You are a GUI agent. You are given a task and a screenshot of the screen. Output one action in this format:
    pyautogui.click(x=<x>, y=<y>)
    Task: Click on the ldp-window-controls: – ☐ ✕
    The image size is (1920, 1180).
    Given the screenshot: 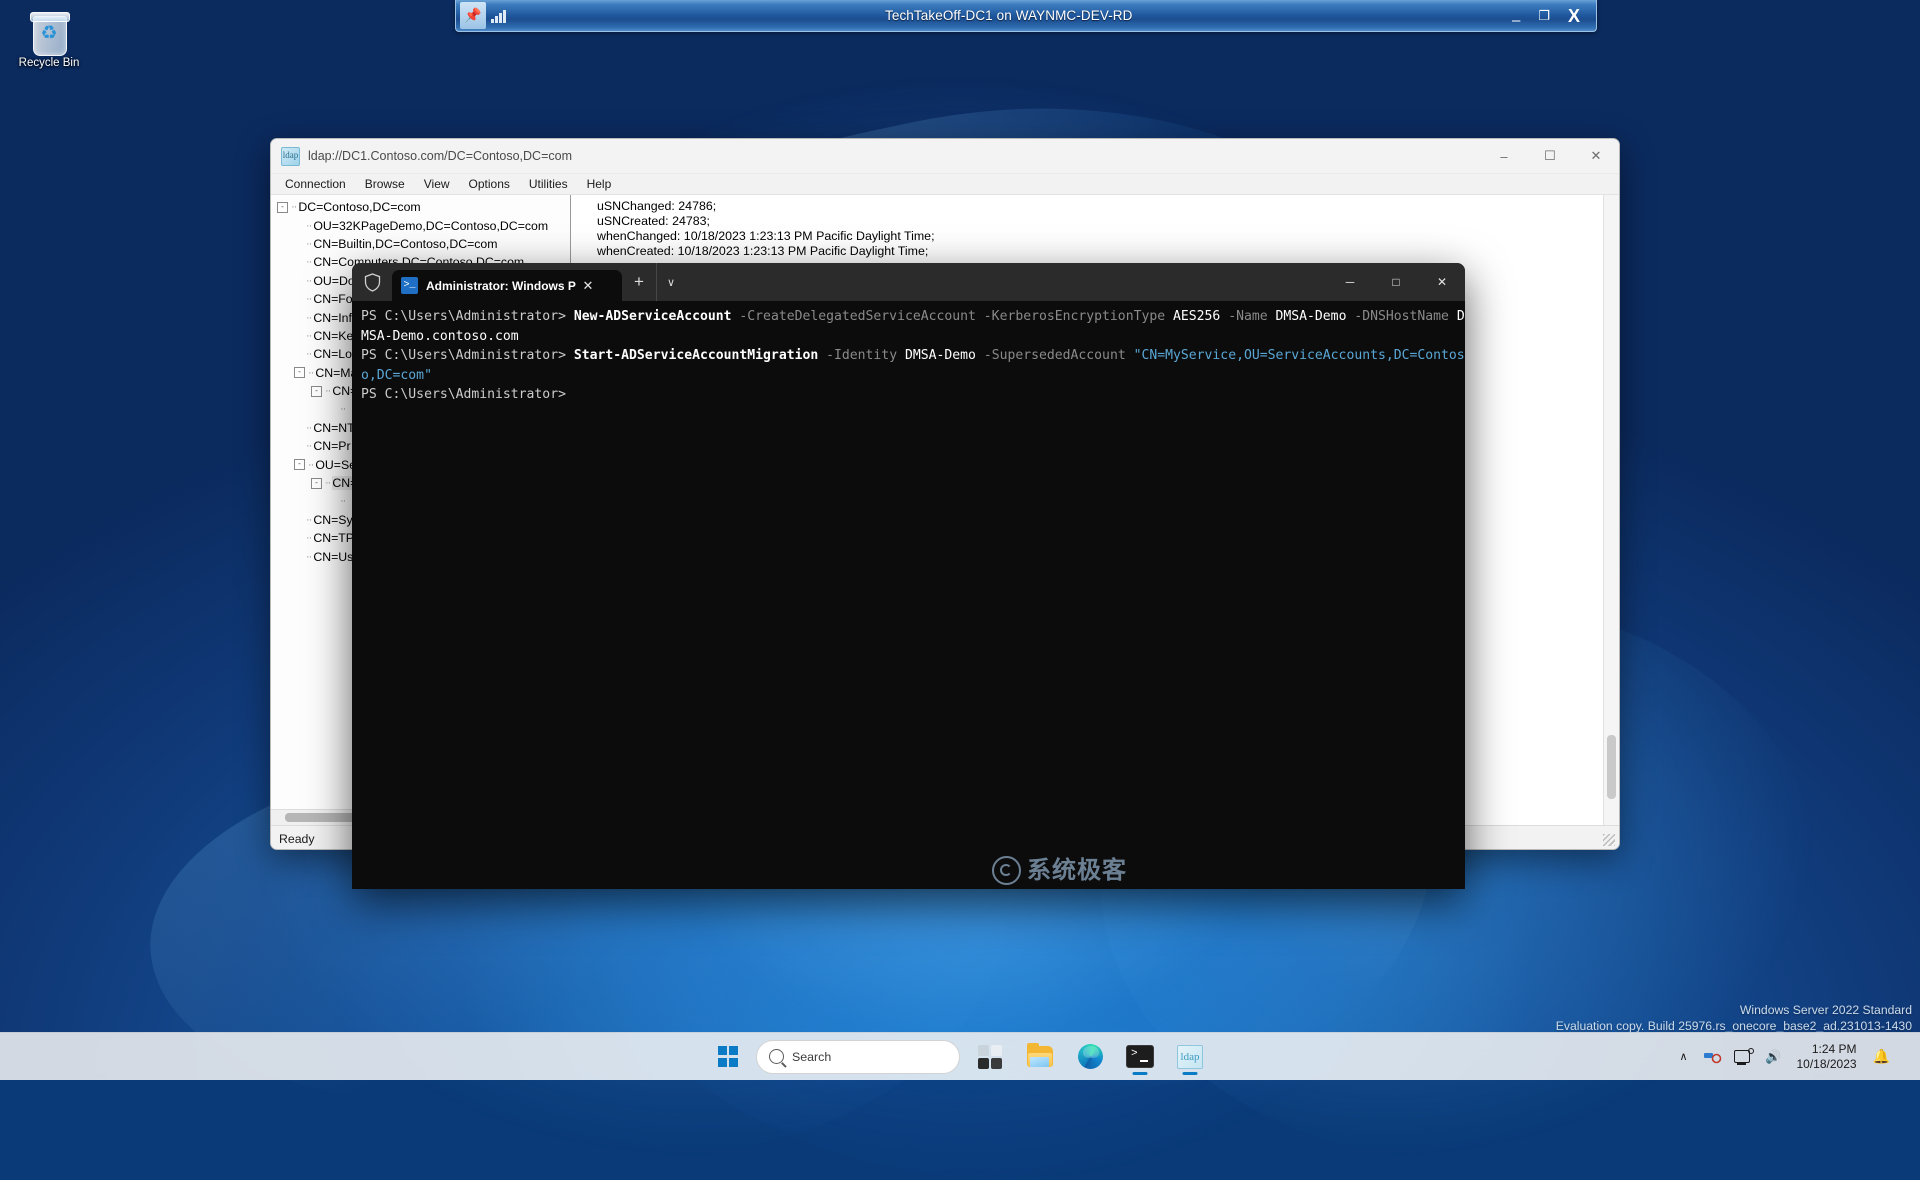 What is the action you would take?
    pyautogui.click(x=1550, y=156)
    